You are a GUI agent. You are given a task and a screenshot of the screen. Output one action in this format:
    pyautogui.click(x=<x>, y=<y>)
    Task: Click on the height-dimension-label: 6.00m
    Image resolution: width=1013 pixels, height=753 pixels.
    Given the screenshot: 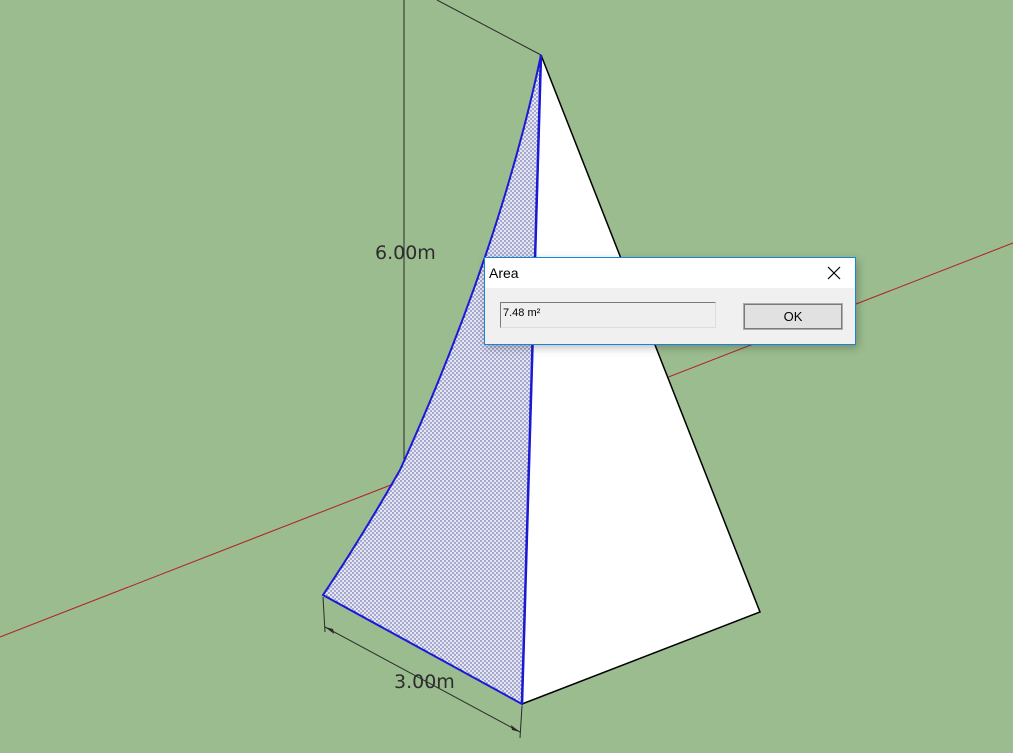 What is the action you would take?
    pyautogui.click(x=405, y=253)
    